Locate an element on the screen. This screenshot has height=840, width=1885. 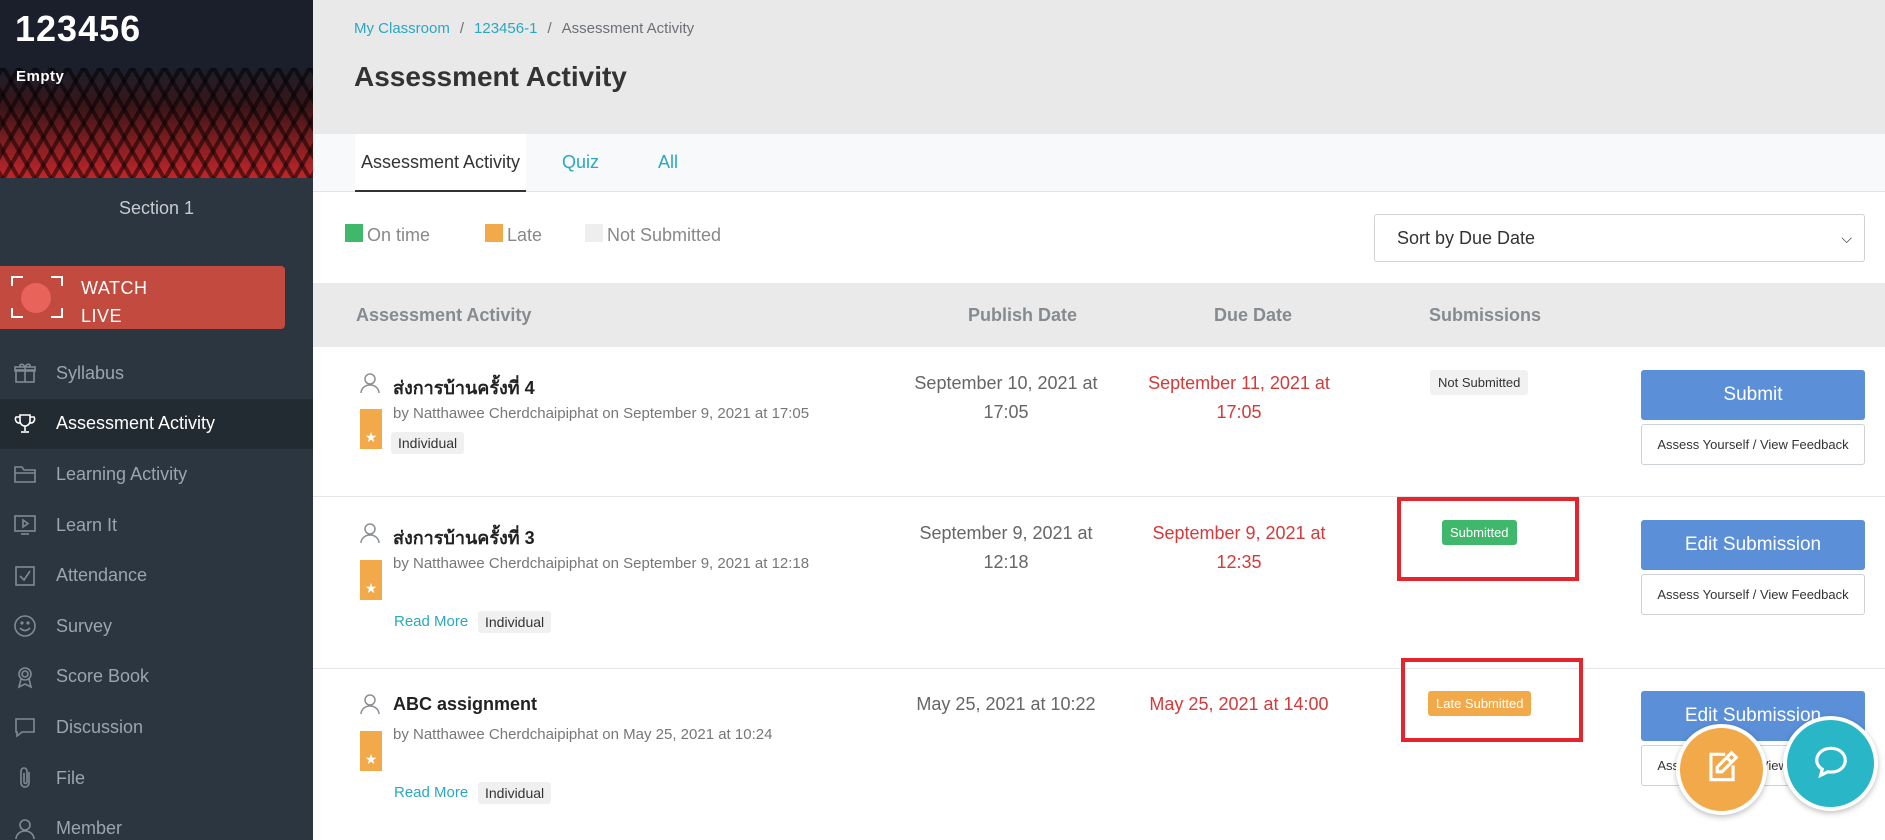
compose-fab is located at coordinates (1721, 769).